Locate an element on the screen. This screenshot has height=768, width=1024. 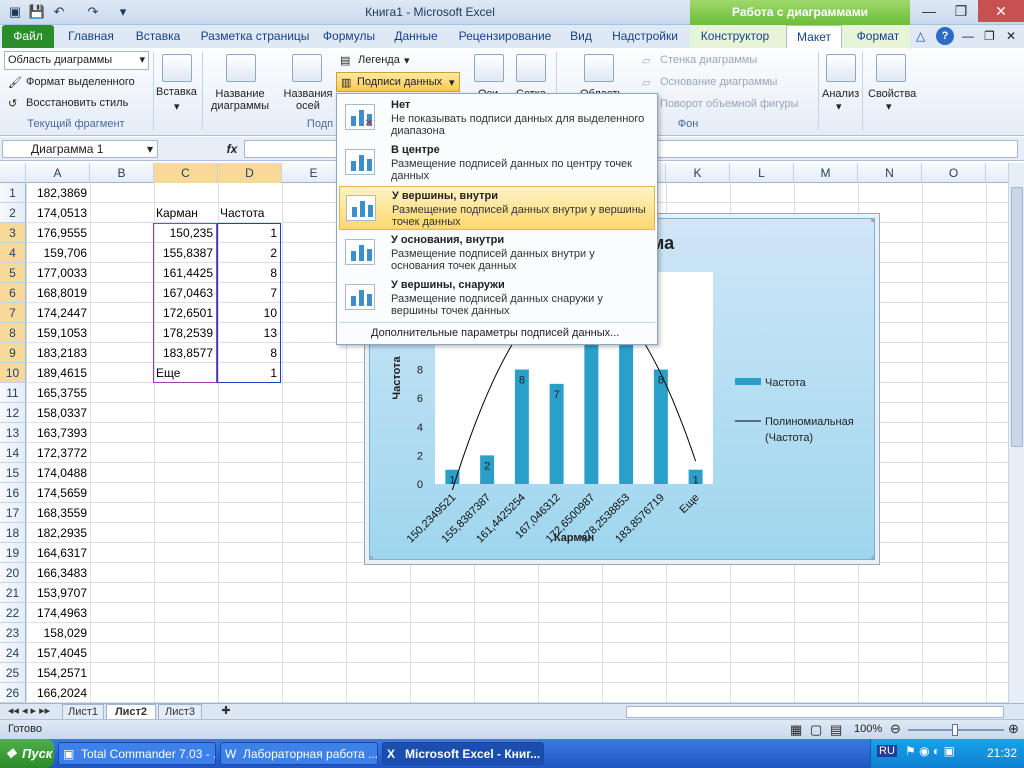
minimize-ribbon-icon: △ is located at coordinates (920, 36).